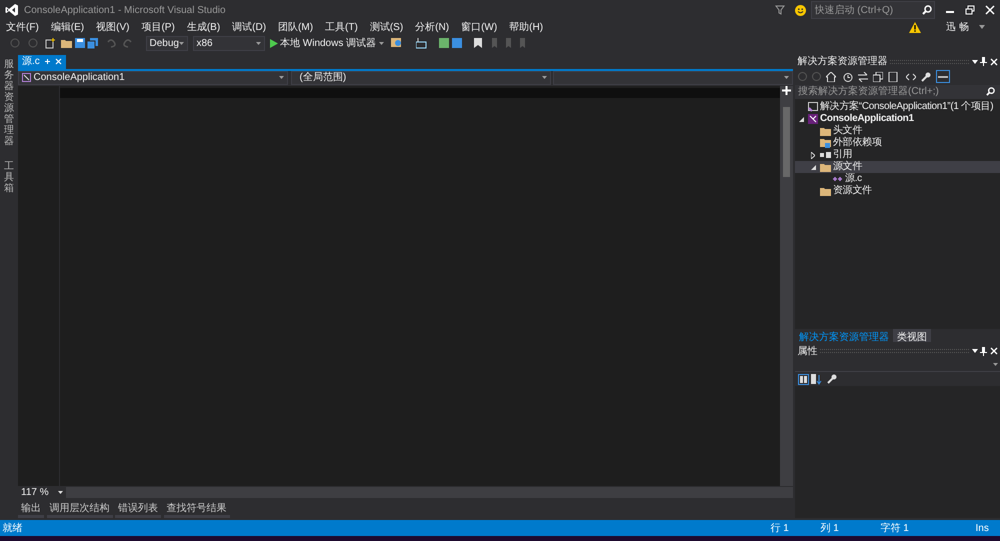 This screenshot has width=1000, height=541. Describe the element at coordinates (878, 77) in the screenshot. I see `collapse-icon` at that location.